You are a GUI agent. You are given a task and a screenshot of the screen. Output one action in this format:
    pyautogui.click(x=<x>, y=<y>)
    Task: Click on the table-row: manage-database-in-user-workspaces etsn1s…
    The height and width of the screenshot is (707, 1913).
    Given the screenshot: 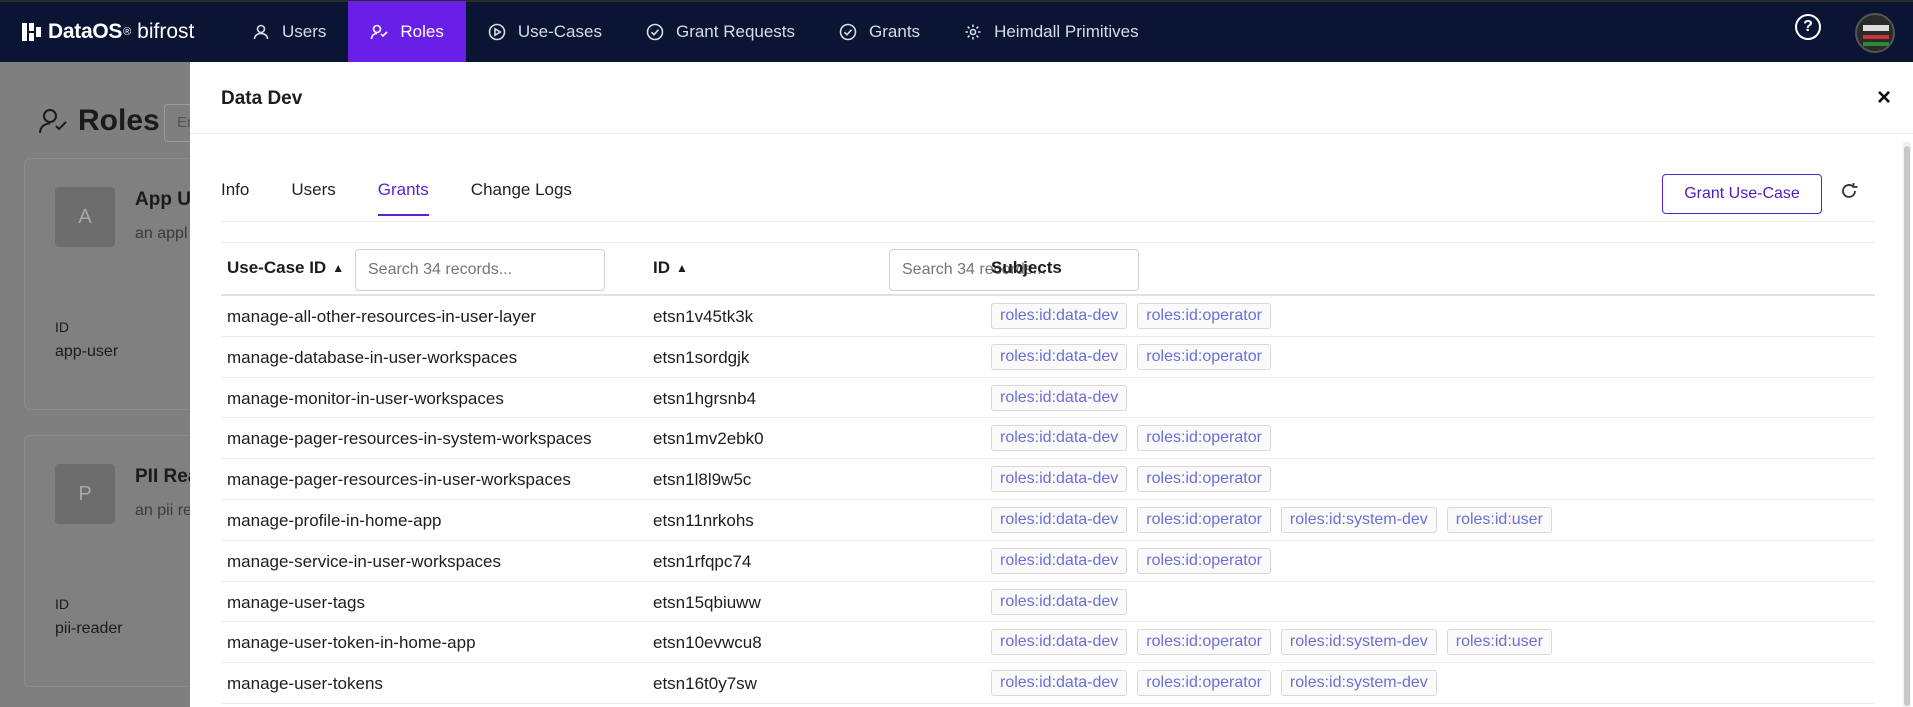 What is the action you would take?
    pyautogui.click(x=1048, y=357)
    